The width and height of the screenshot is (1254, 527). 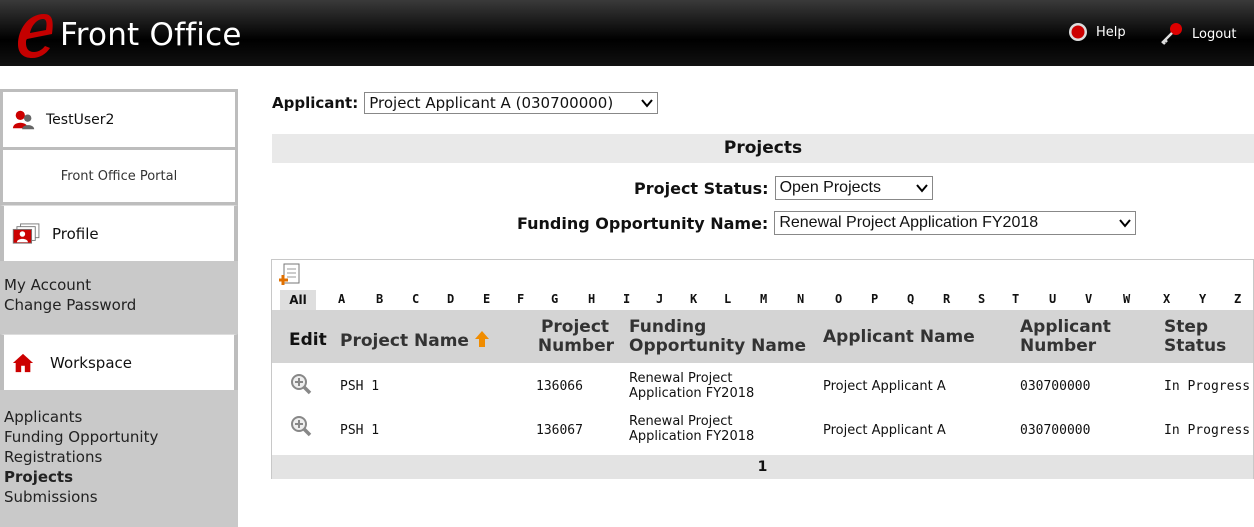 What do you see at coordinates (481, 339) in the screenshot?
I see `sort-up-arrow-icon` at bounding box center [481, 339].